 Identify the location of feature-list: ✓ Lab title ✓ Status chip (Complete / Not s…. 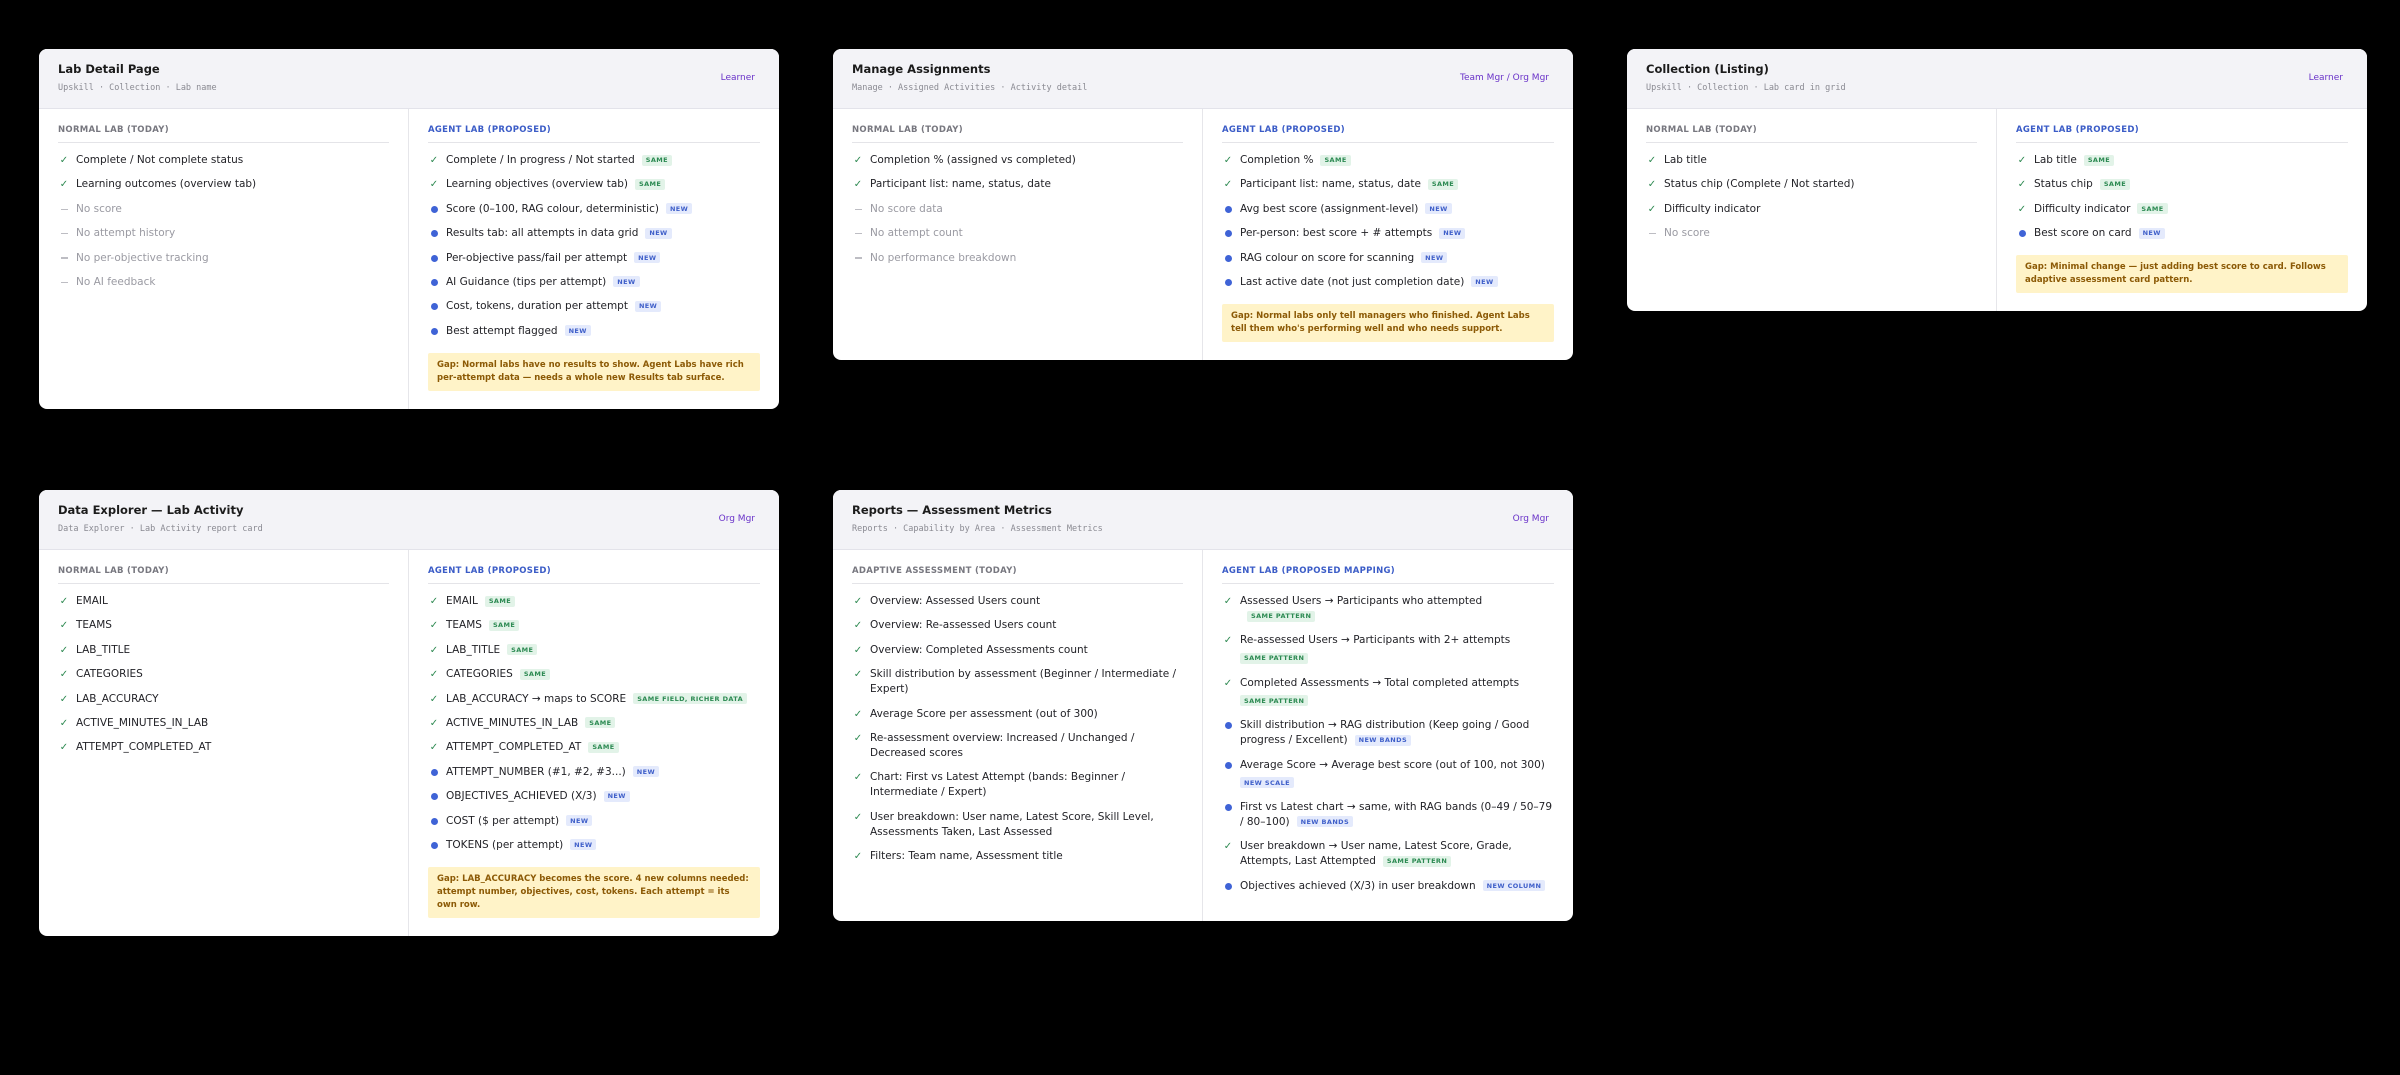
(1811, 197).